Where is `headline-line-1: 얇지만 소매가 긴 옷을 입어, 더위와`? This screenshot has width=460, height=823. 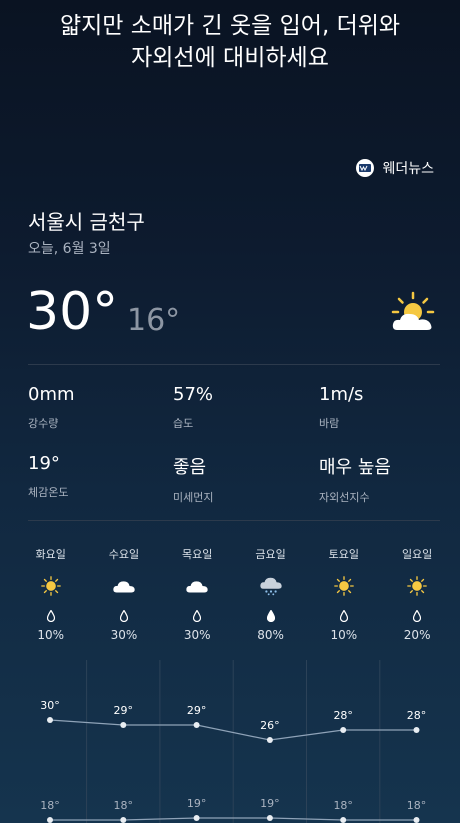 headline-line-1: 얇지만 소매가 긴 옷을 입어, 더위와 is located at coordinates (230, 26).